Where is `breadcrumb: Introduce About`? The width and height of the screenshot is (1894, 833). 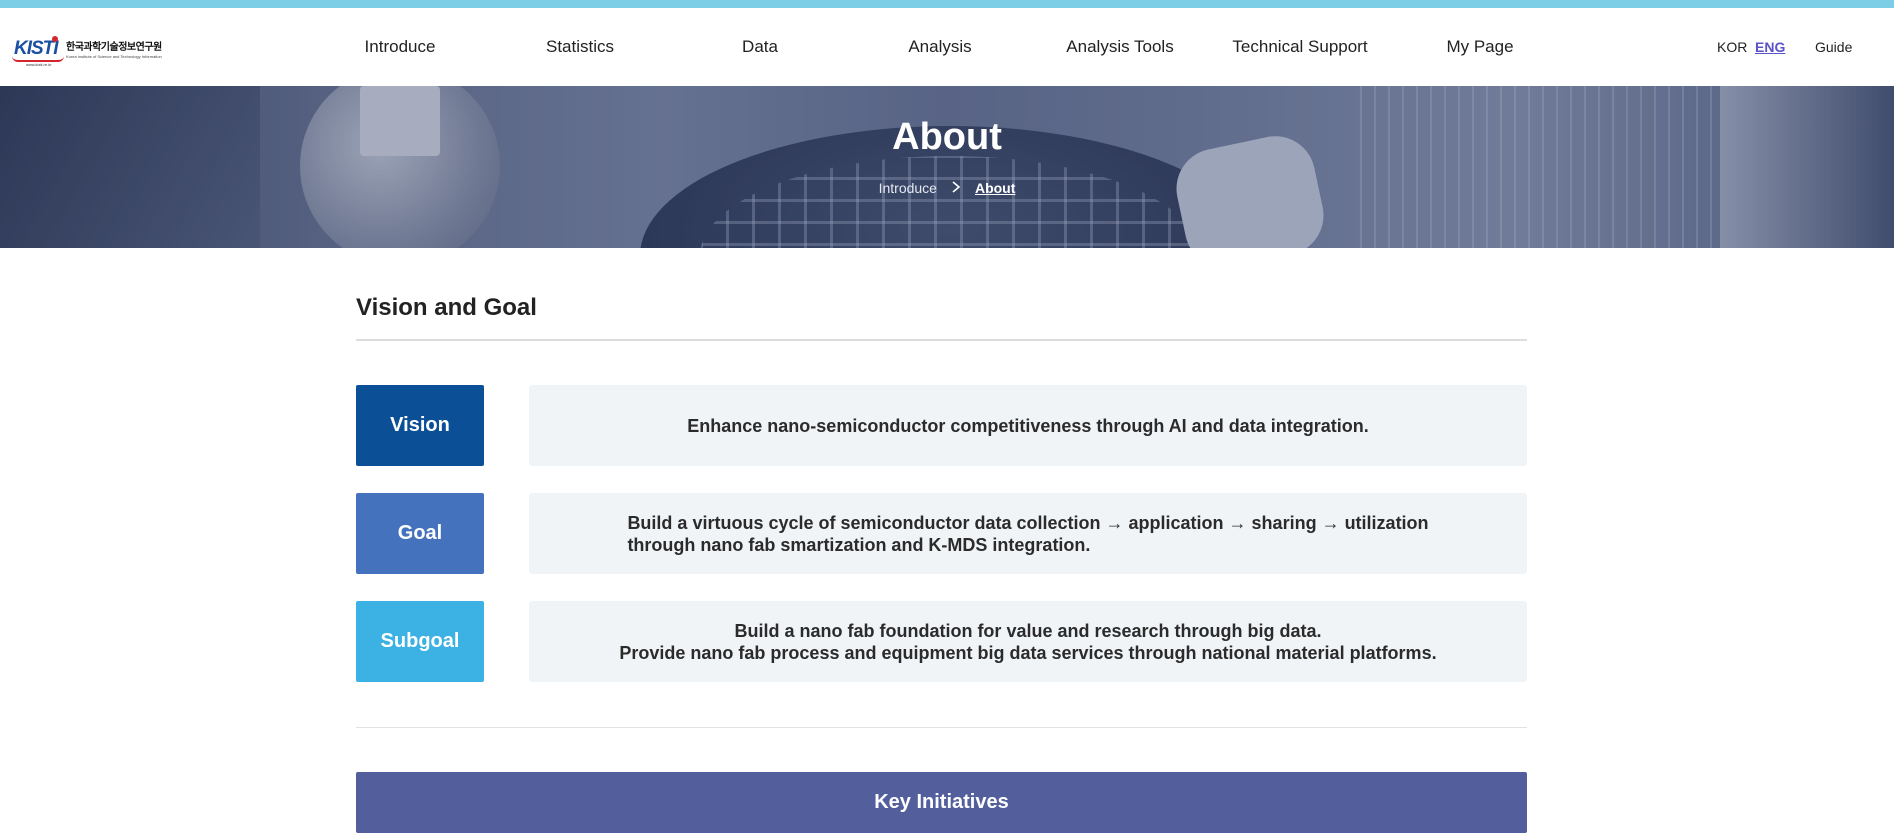
breadcrumb: Introduce About is located at coordinates (947, 188).